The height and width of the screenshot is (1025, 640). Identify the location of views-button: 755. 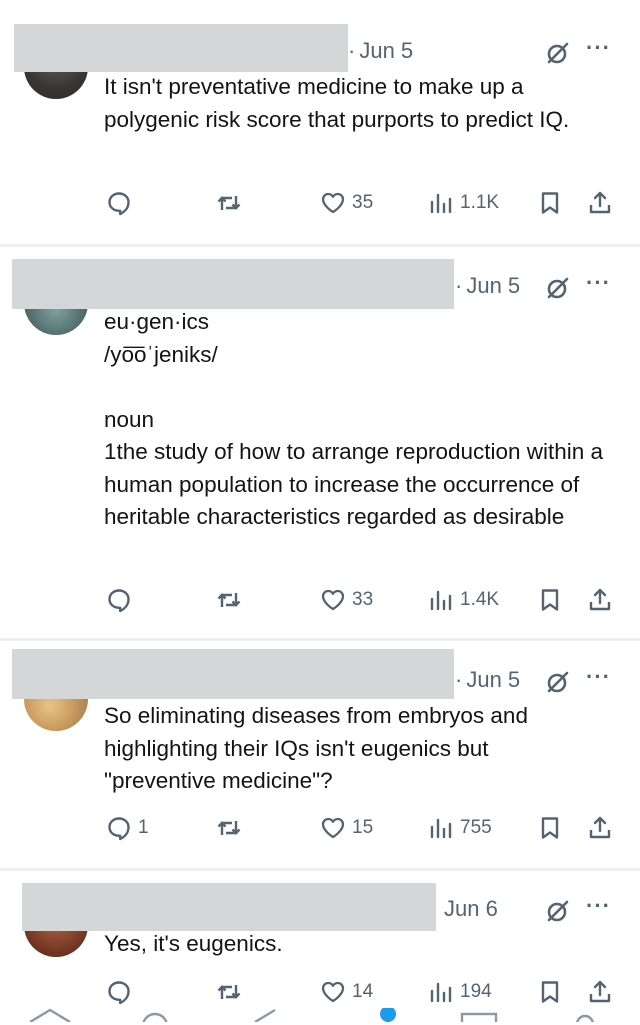
(460, 828).